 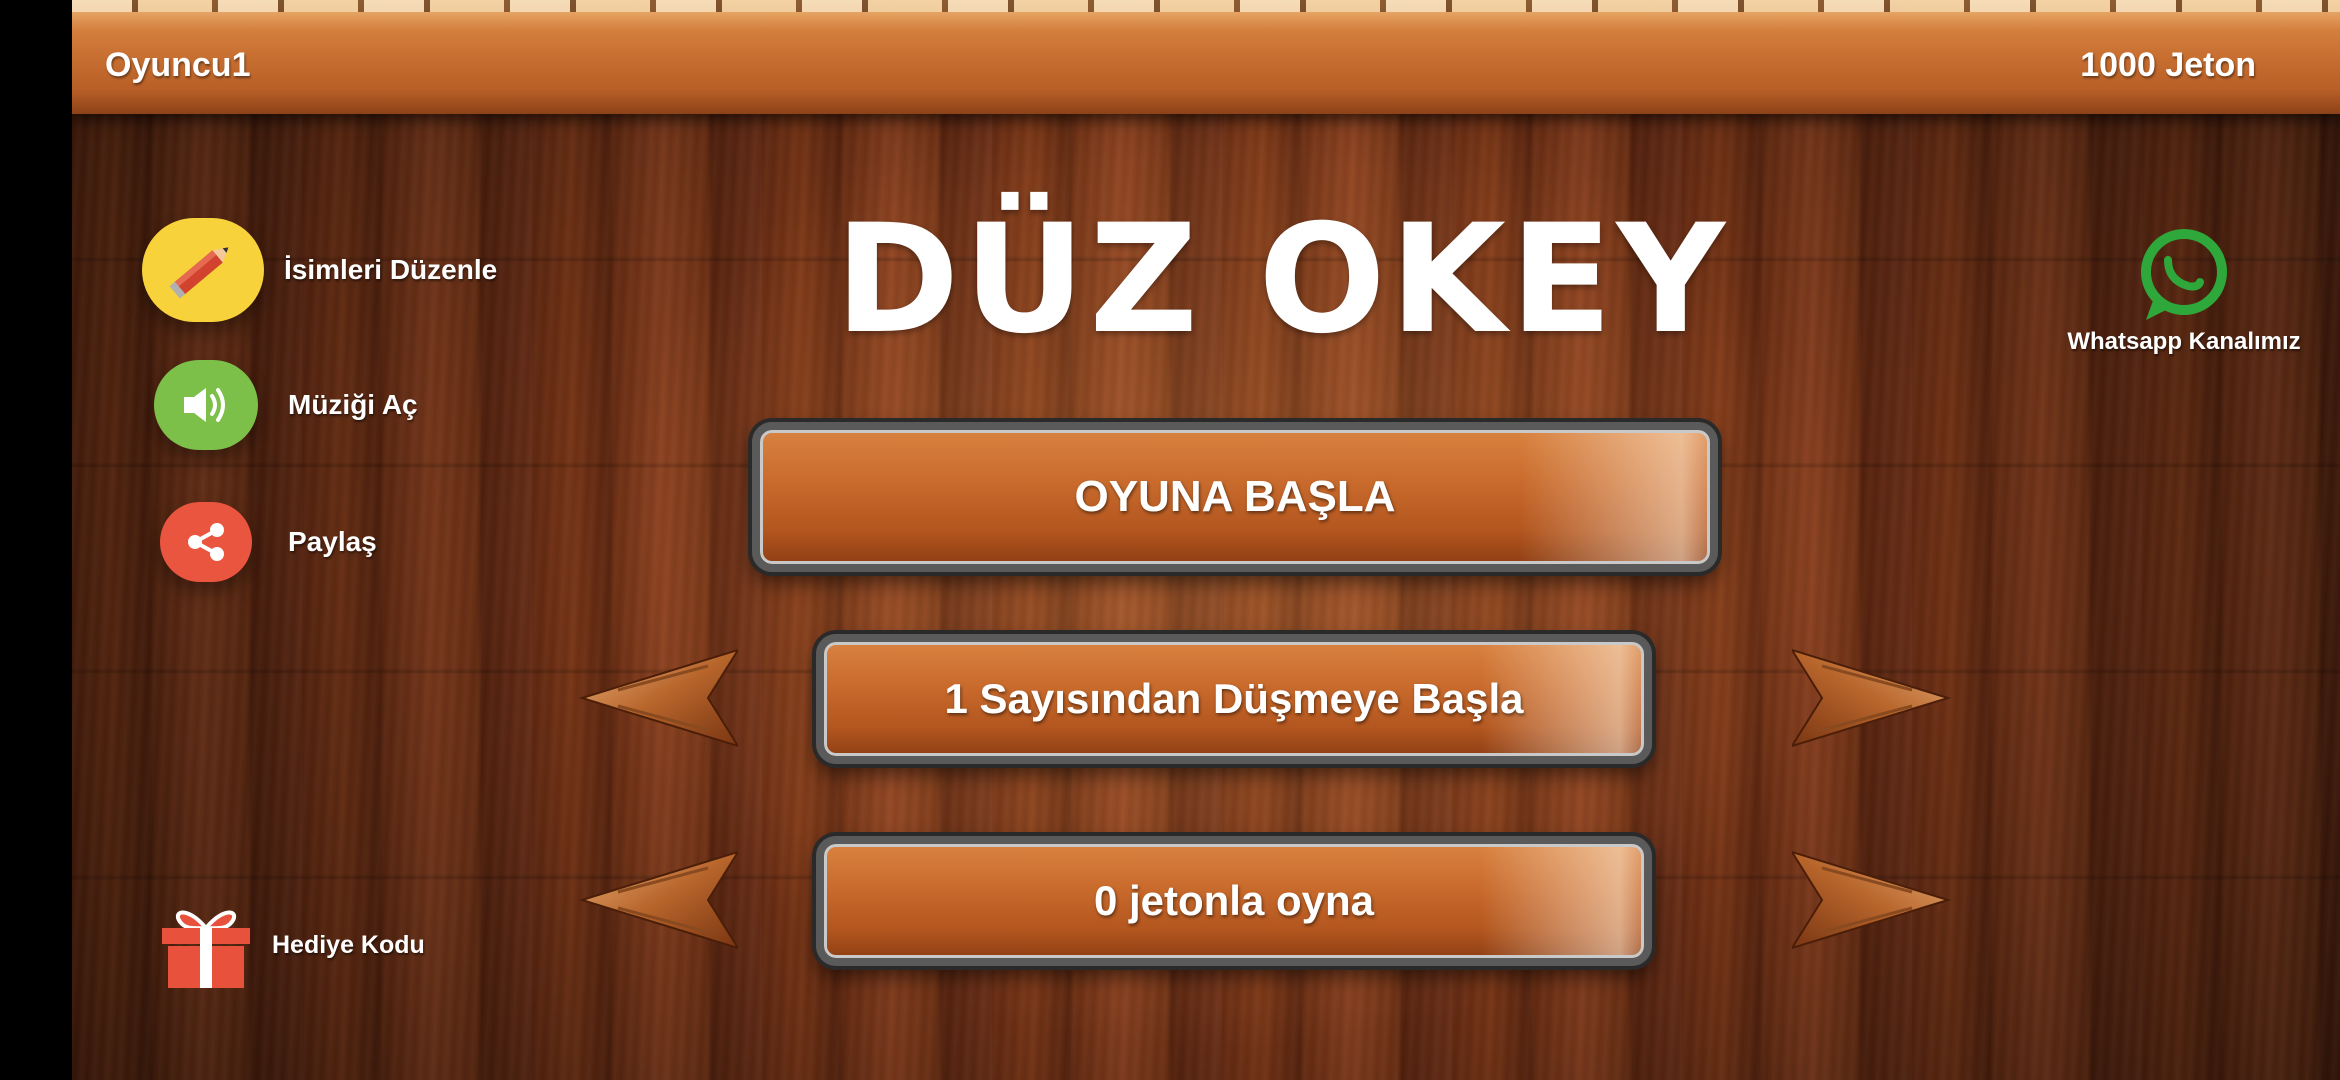 I want to click on speaker-icon, so click(x=206, y=405).